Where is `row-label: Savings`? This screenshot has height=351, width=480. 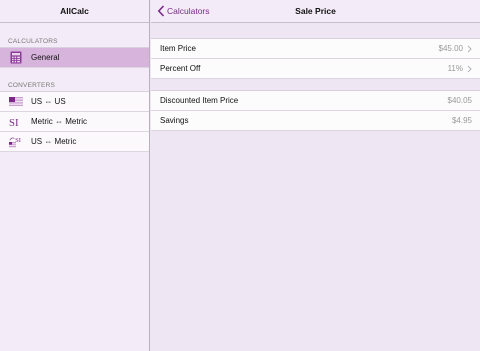 row-label: Savings is located at coordinates (174, 120).